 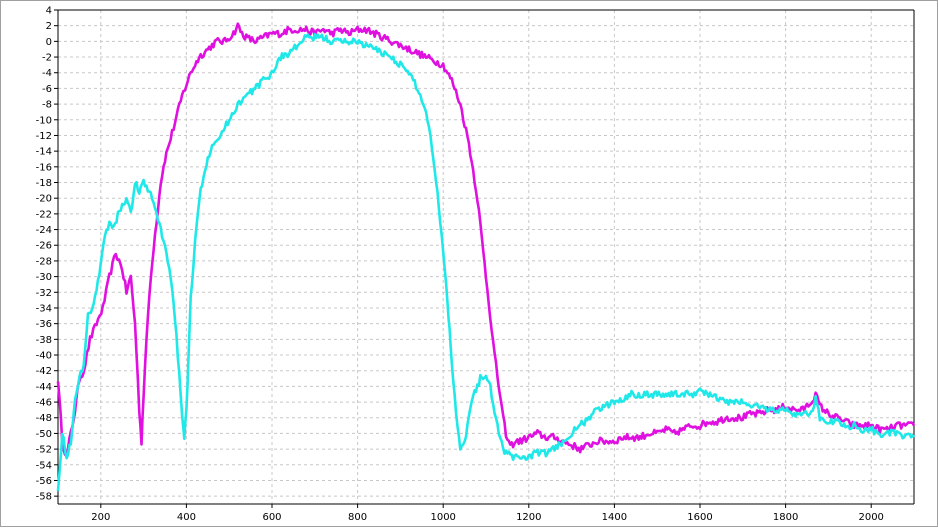 What do you see at coordinates (44, 481) in the screenshot?
I see `y-tick-label: -56` at bounding box center [44, 481].